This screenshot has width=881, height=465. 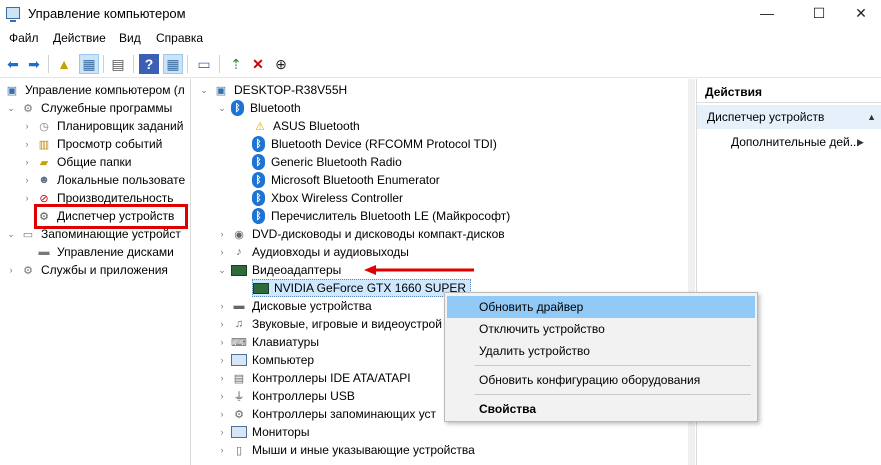 I want to click on actions-section-device-manager: Диспетчер устройств ▲, so click(x=789, y=117).